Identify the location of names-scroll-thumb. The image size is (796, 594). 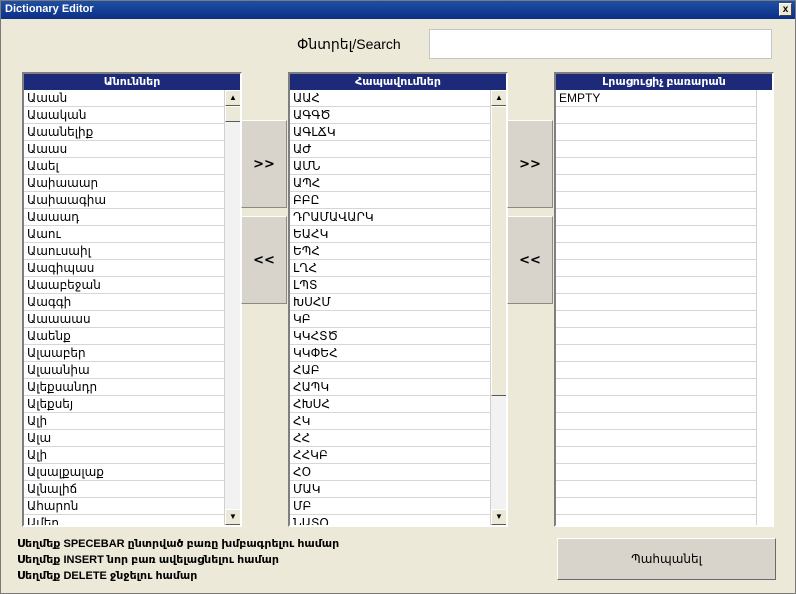
(232, 114).